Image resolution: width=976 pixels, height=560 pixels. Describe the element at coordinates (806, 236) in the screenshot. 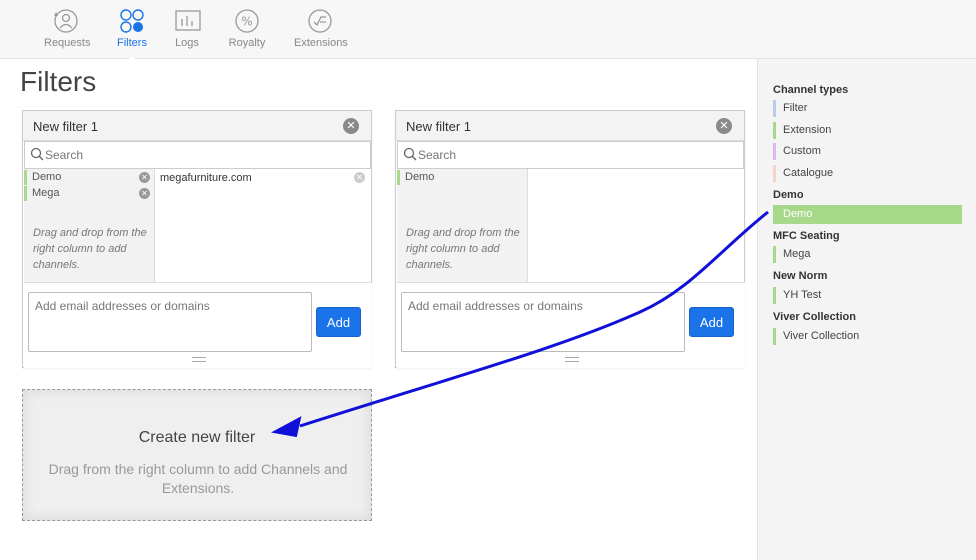

I see `group-heading: MFC Seating` at that location.